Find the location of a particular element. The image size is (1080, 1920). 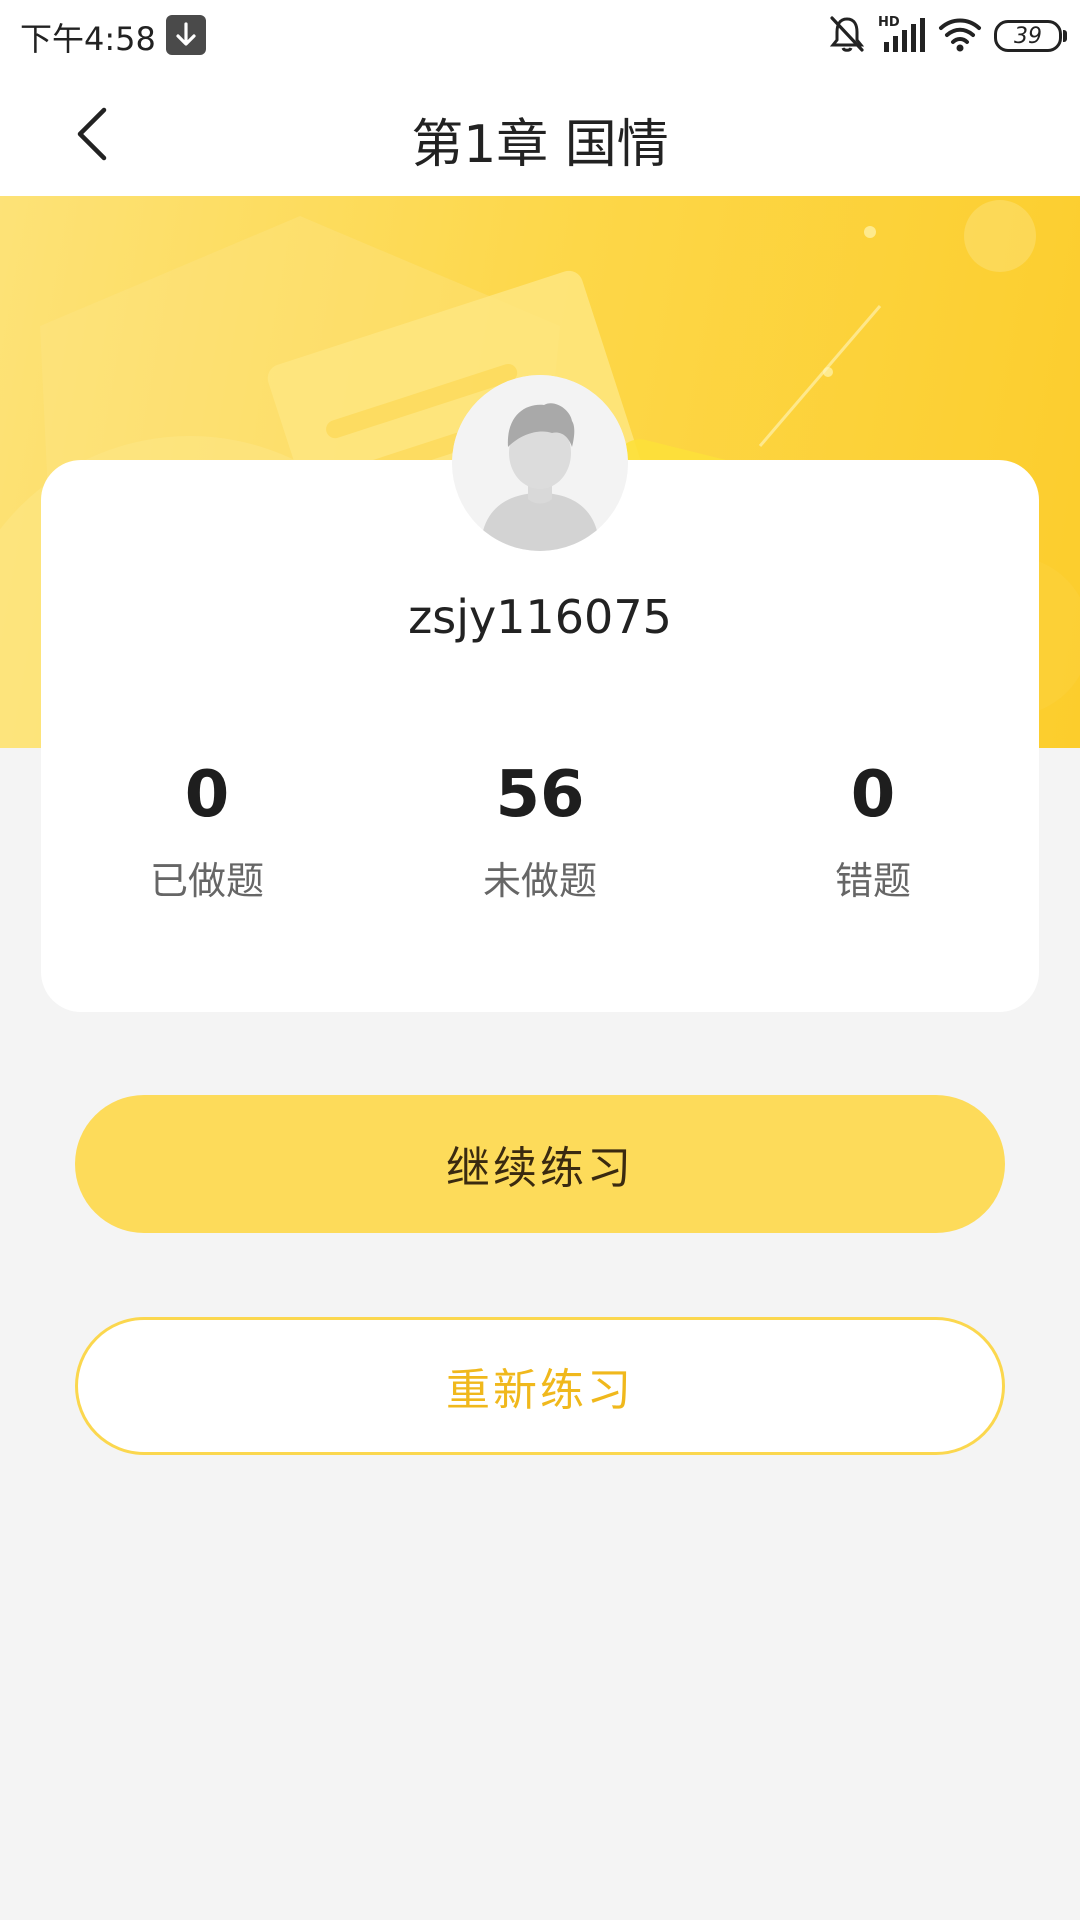

battery-level: 39 is located at coordinates (1028, 36).